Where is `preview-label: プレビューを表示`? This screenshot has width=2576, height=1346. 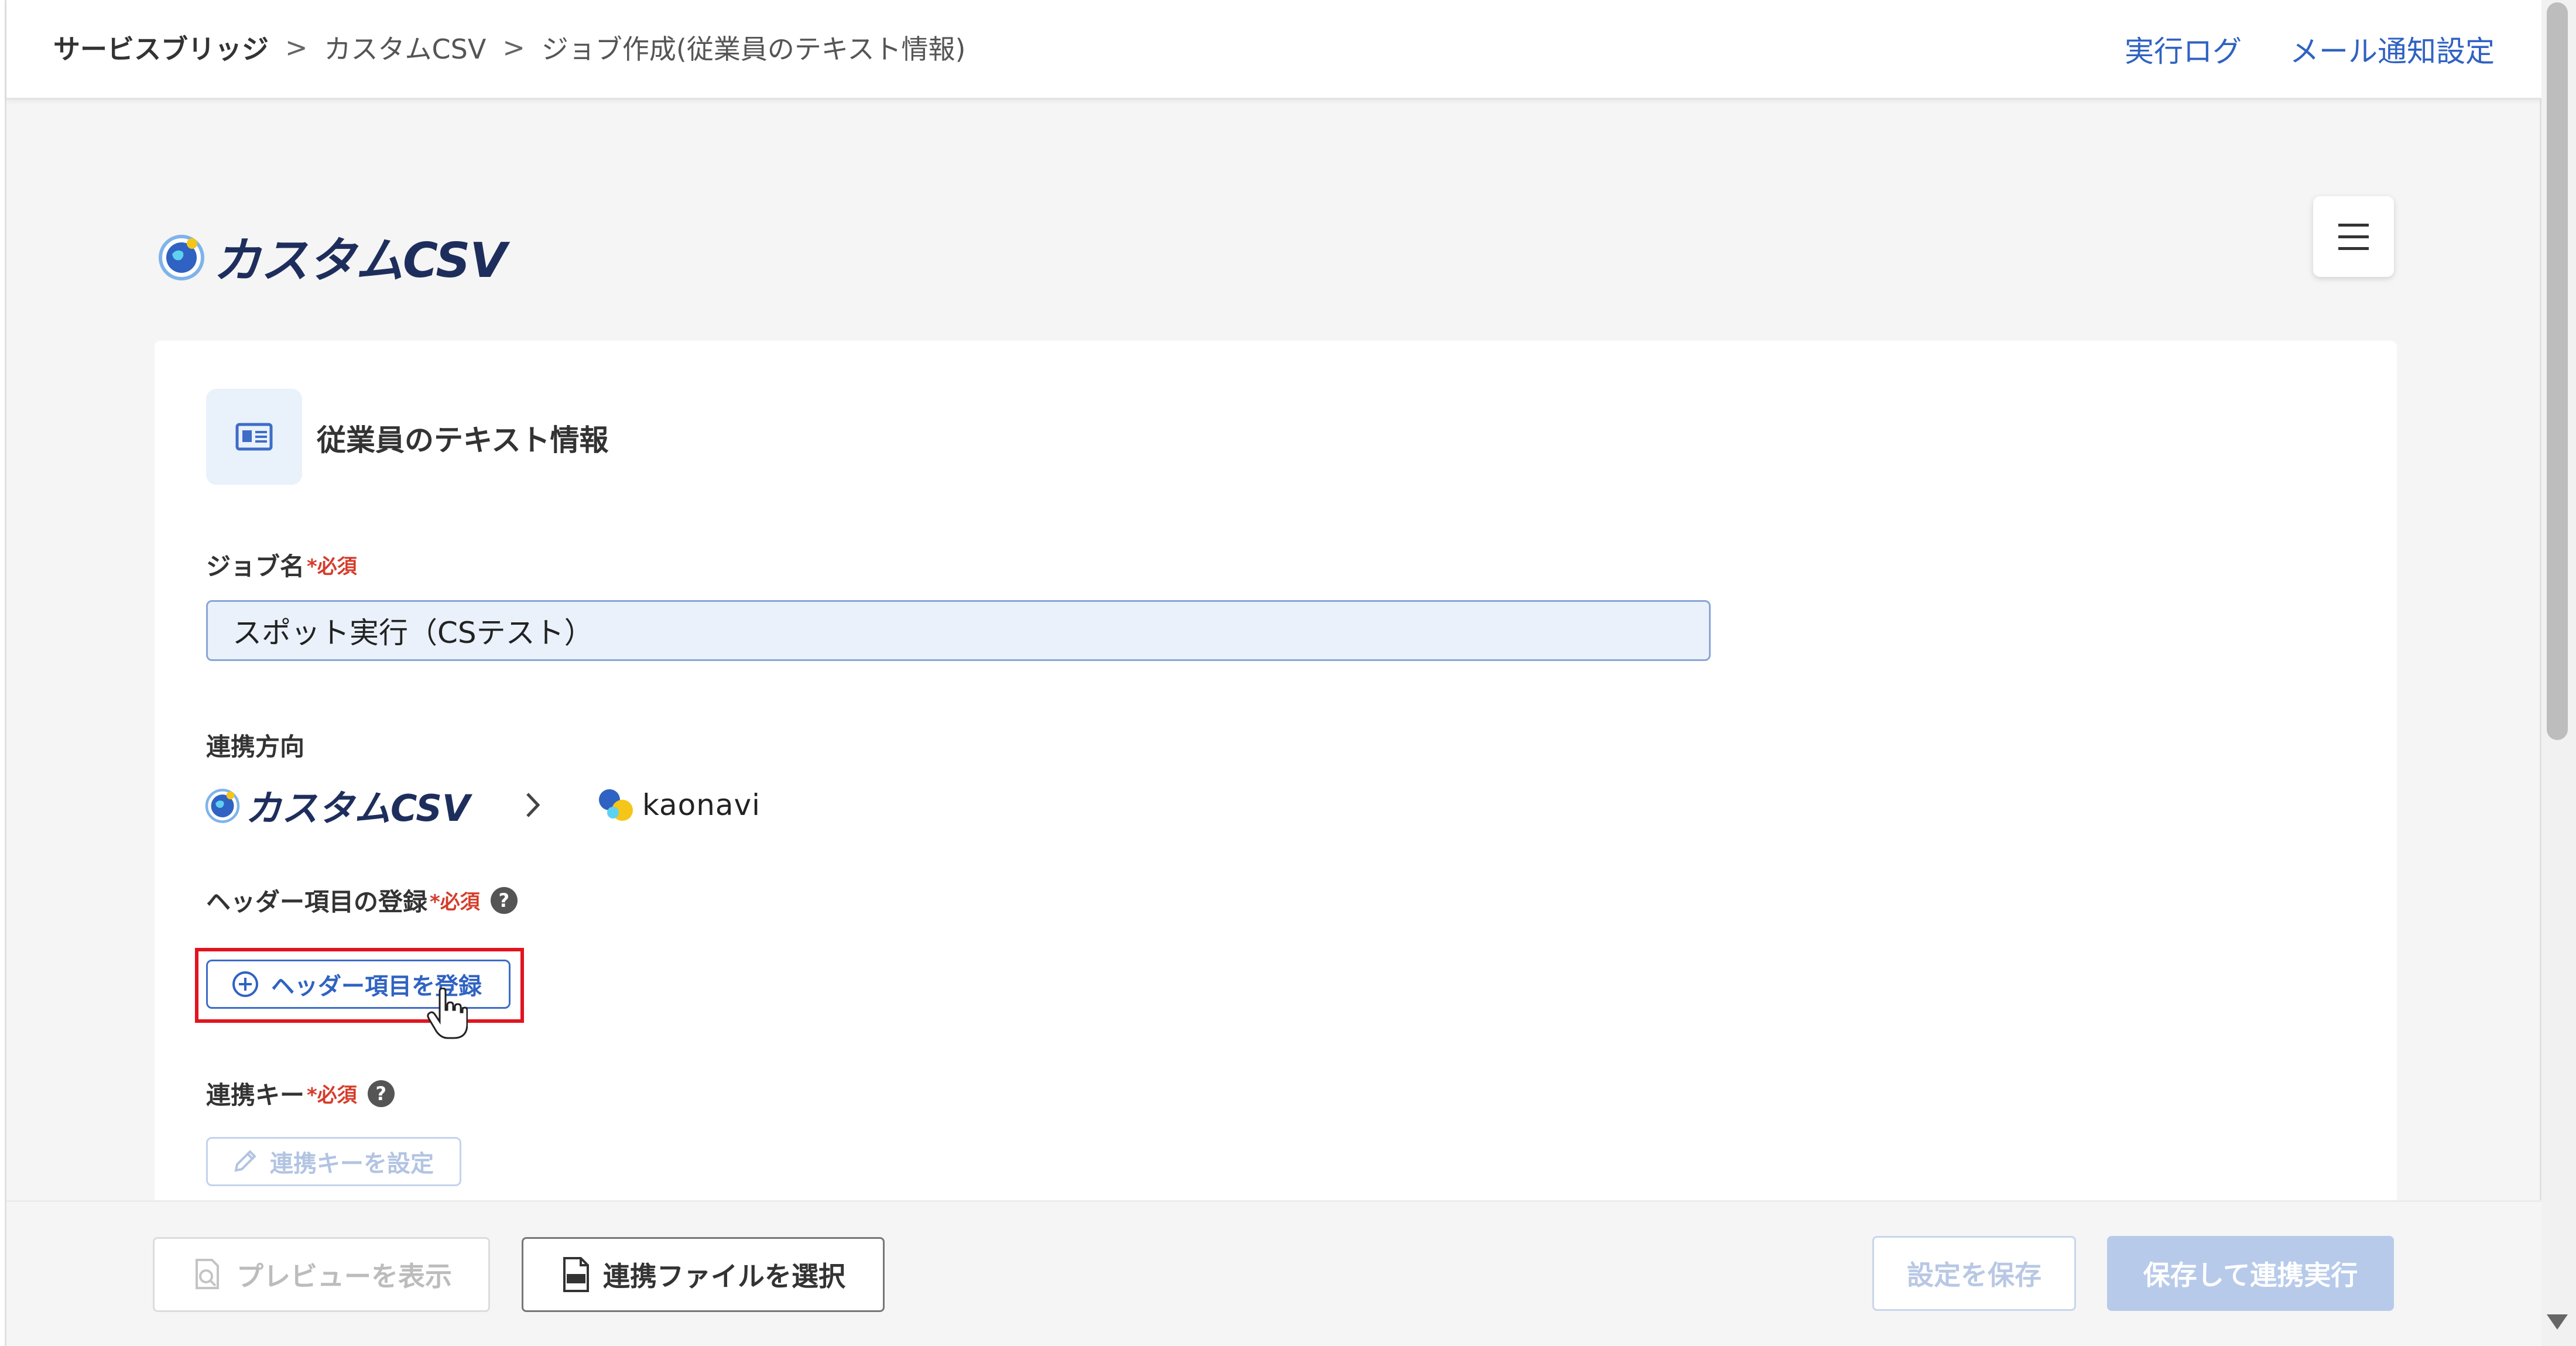 preview-label: プレビューを表示 is located at coordinates (344, 1276).